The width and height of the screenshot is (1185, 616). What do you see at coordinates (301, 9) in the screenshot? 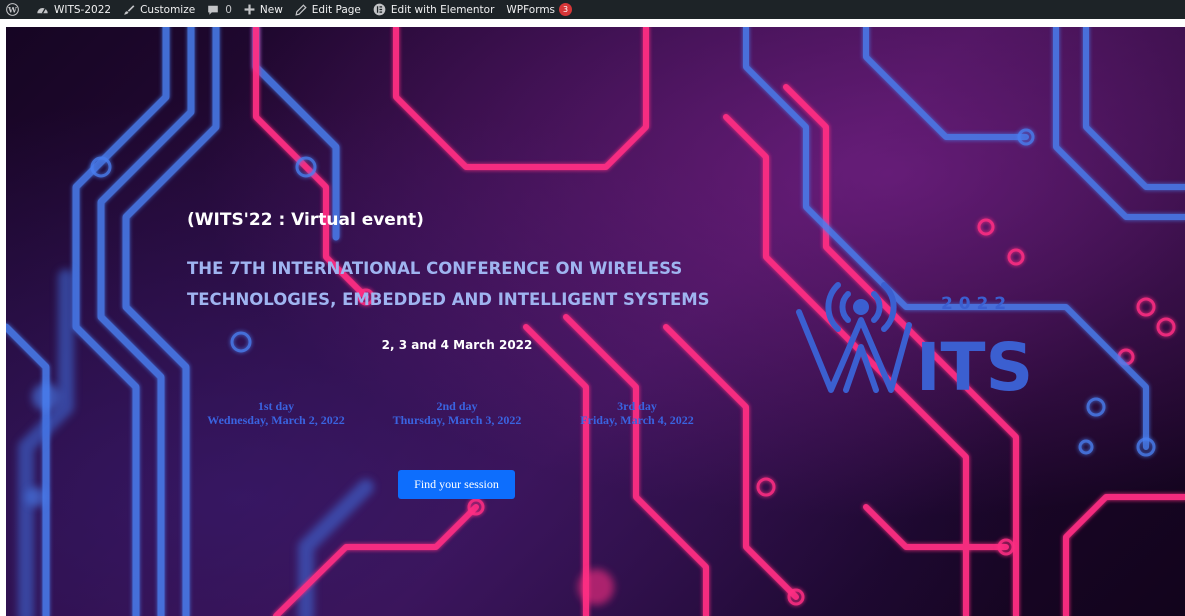
I see `pencil-icon` at bounding box center [301, 9].